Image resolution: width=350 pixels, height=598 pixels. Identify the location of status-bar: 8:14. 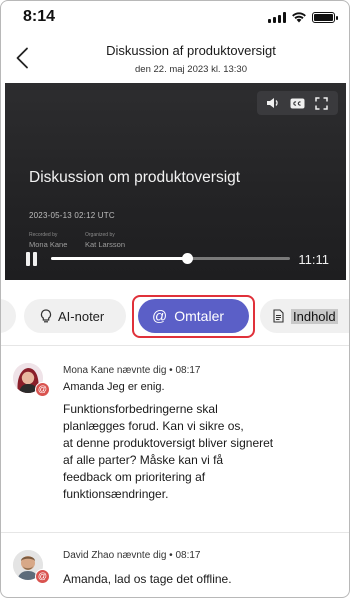
(175, 18).